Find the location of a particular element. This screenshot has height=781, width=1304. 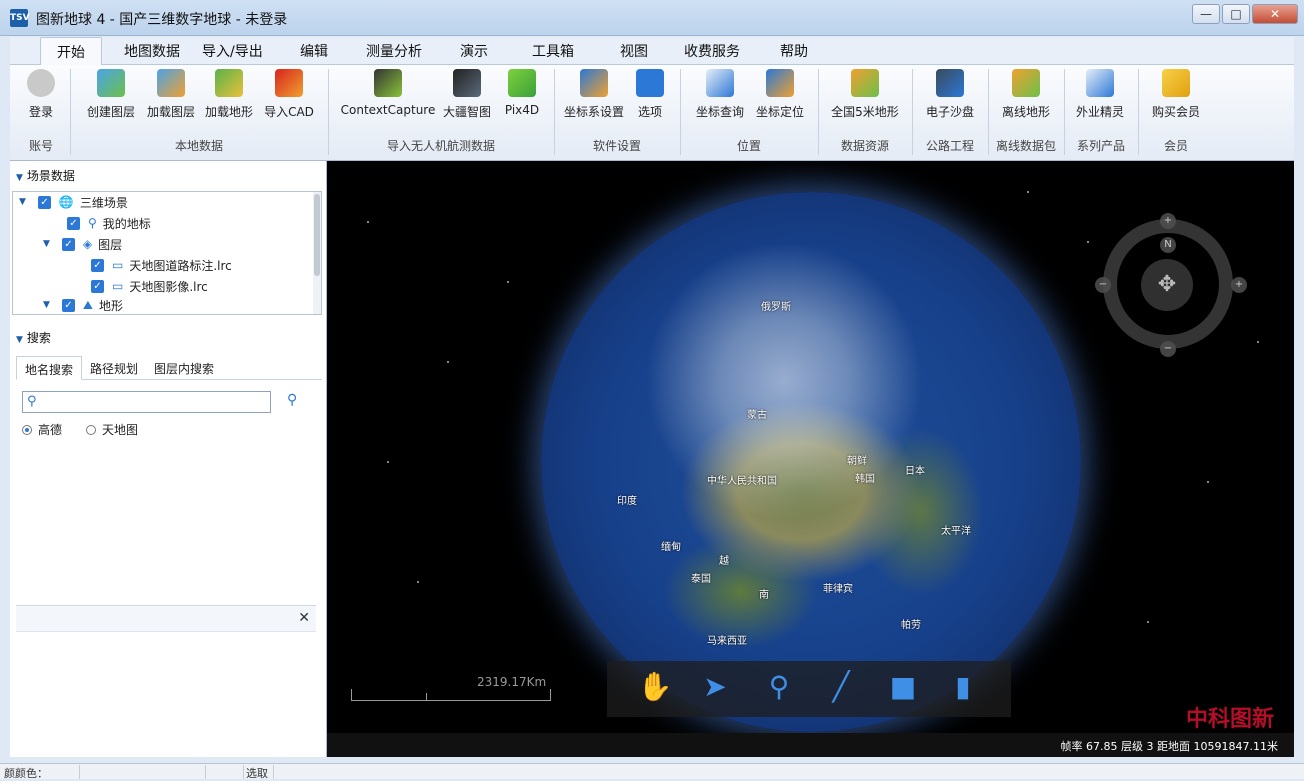

north-reset-icon: N is located at coordinates (1168, 245).